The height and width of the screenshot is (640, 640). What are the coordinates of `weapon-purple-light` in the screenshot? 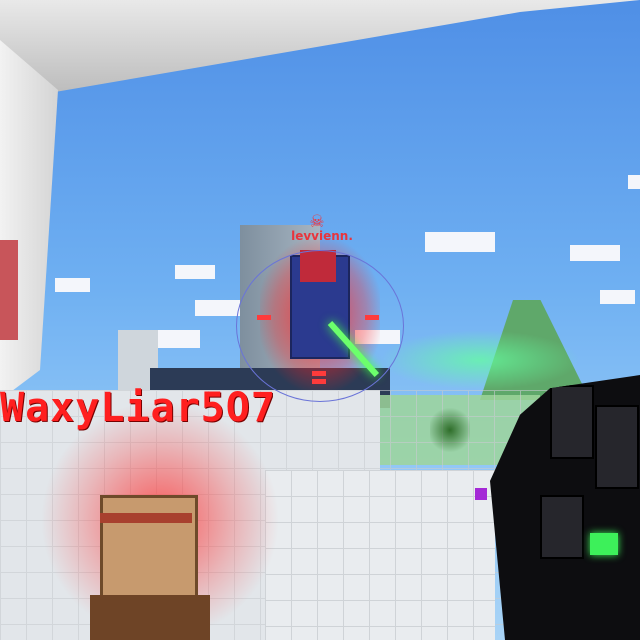 It's located at (481, 494).